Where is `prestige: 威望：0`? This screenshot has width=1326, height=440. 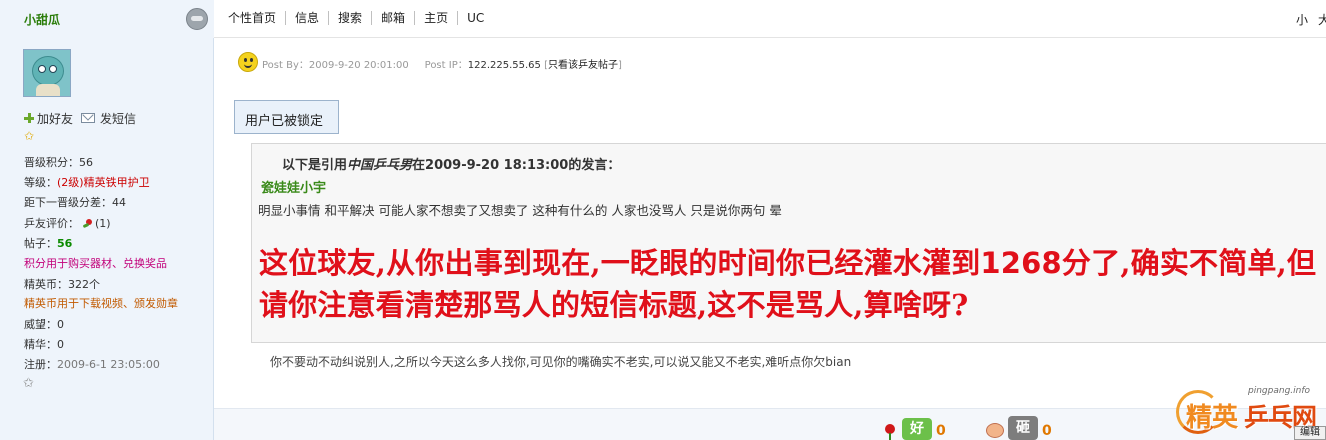 prestige: 威望：0 is located at coordinates (44, 324).